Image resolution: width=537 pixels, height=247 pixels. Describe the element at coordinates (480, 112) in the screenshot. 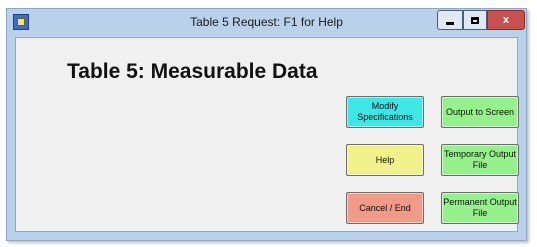

I see `output-to-screen-button: Output to Screen` at that location.